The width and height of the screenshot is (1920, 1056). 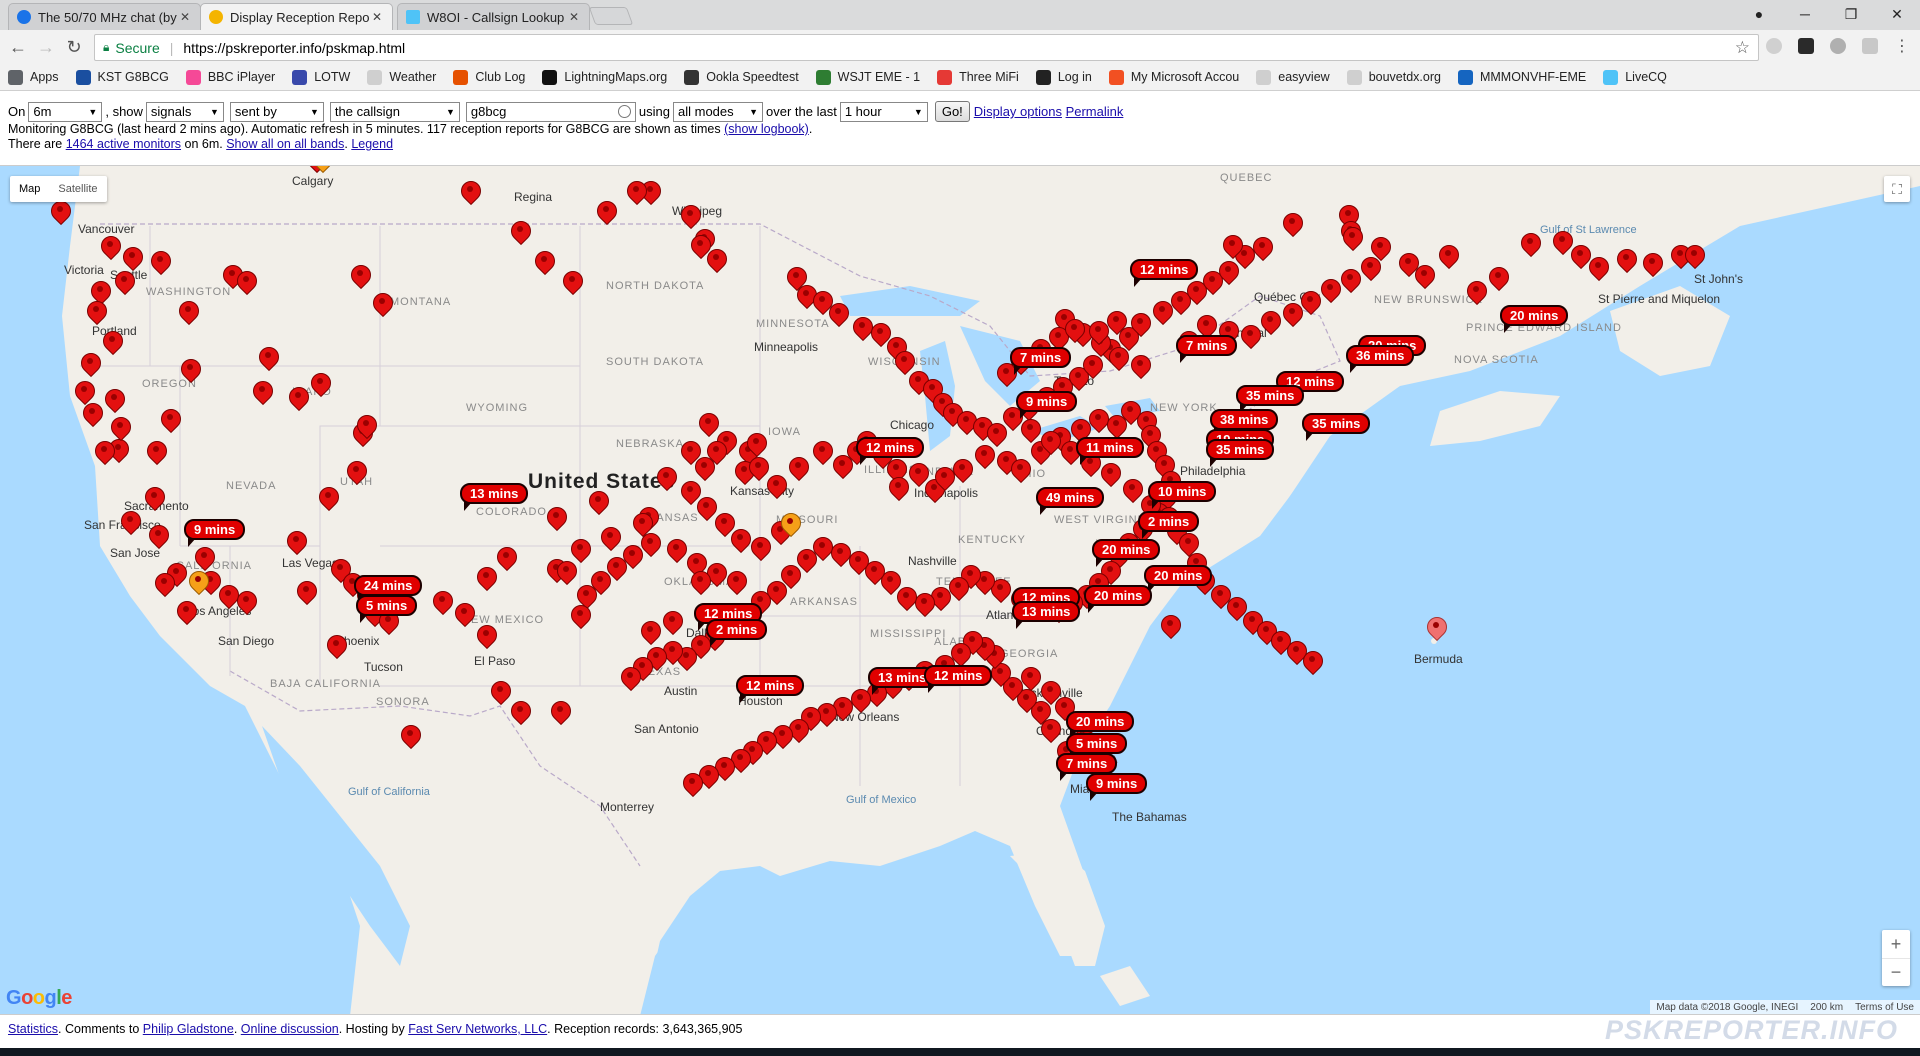 I want to click on report-time-bubble: 11 mins, so click(x=1110, y=451).